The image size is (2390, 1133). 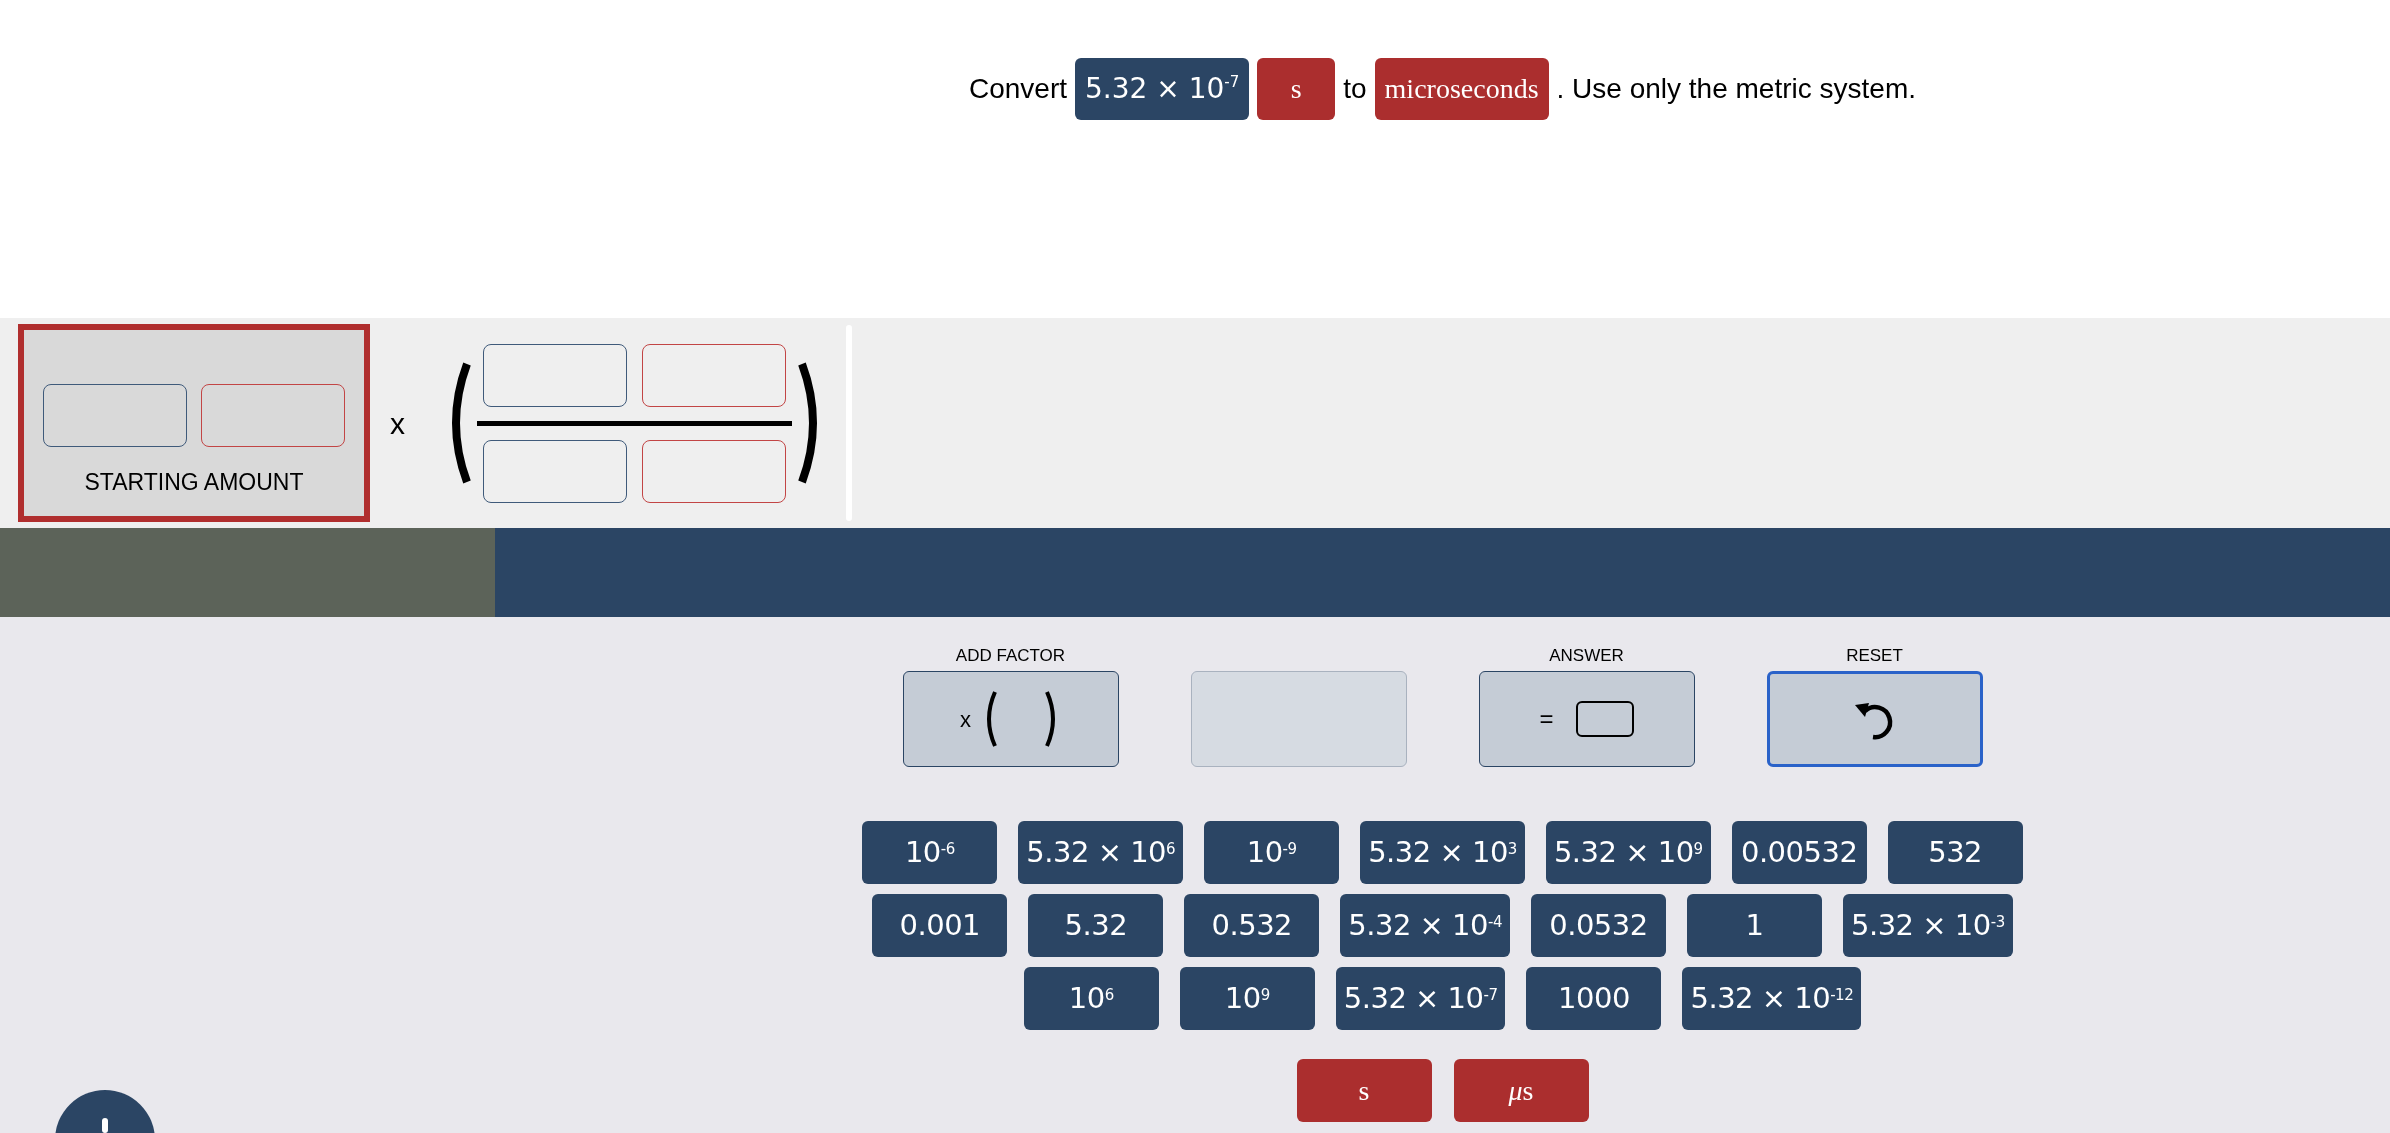 What do you see at coordinates (1096, 925) in the screenshot?
I see `number-tile: 5.32` at bounding box center [1096, 925].